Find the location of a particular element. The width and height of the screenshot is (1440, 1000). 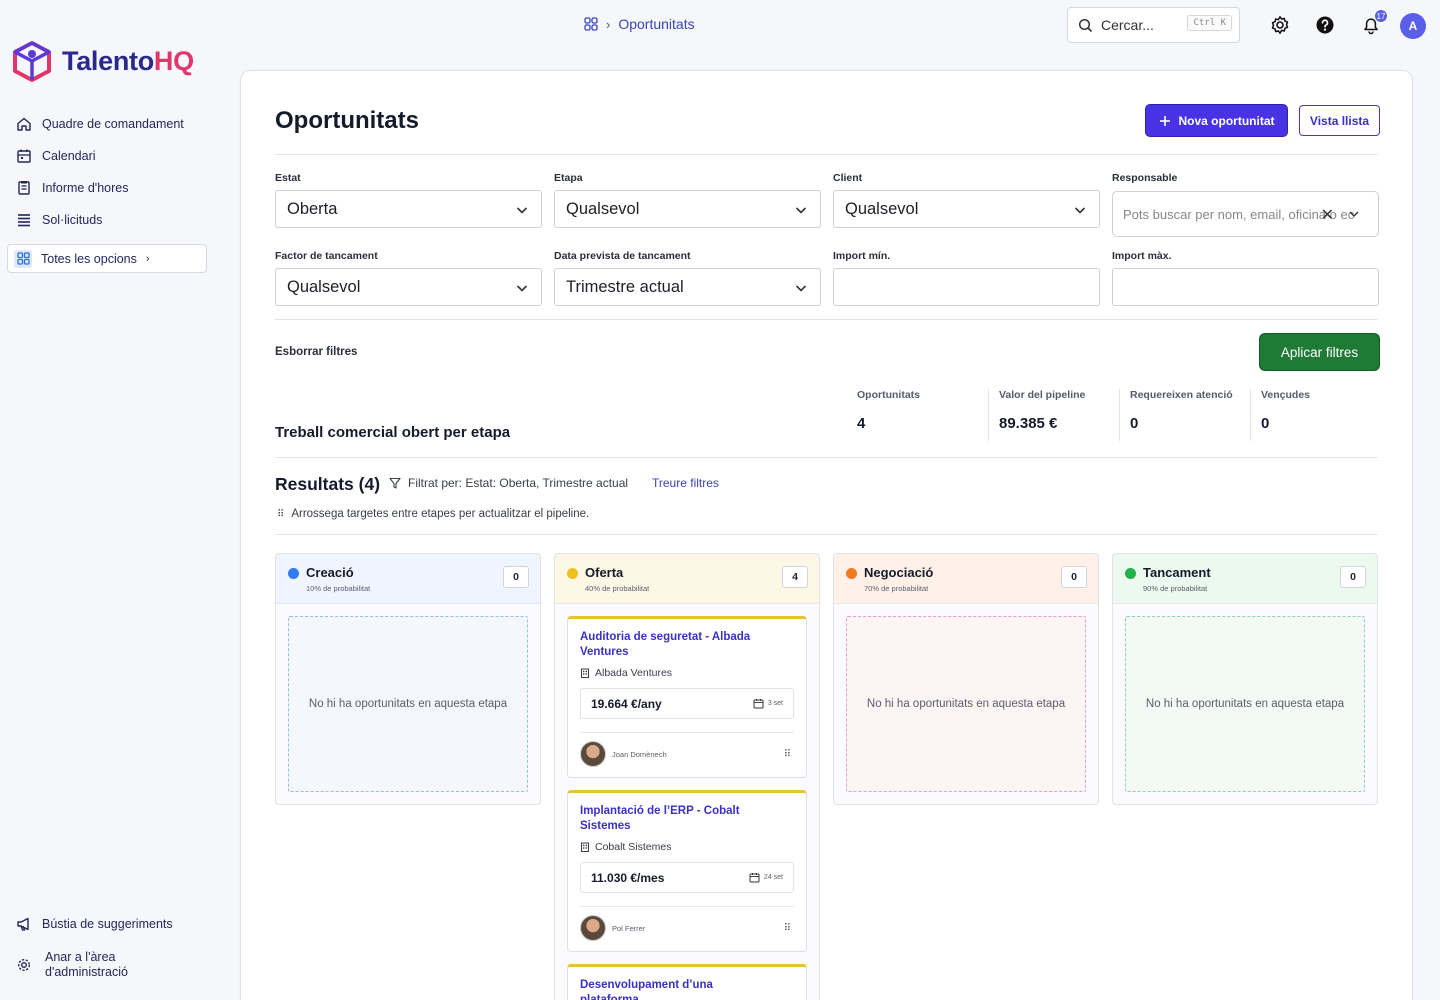

sidebar-item-label: Calendari is located at coordinates (69, 156).